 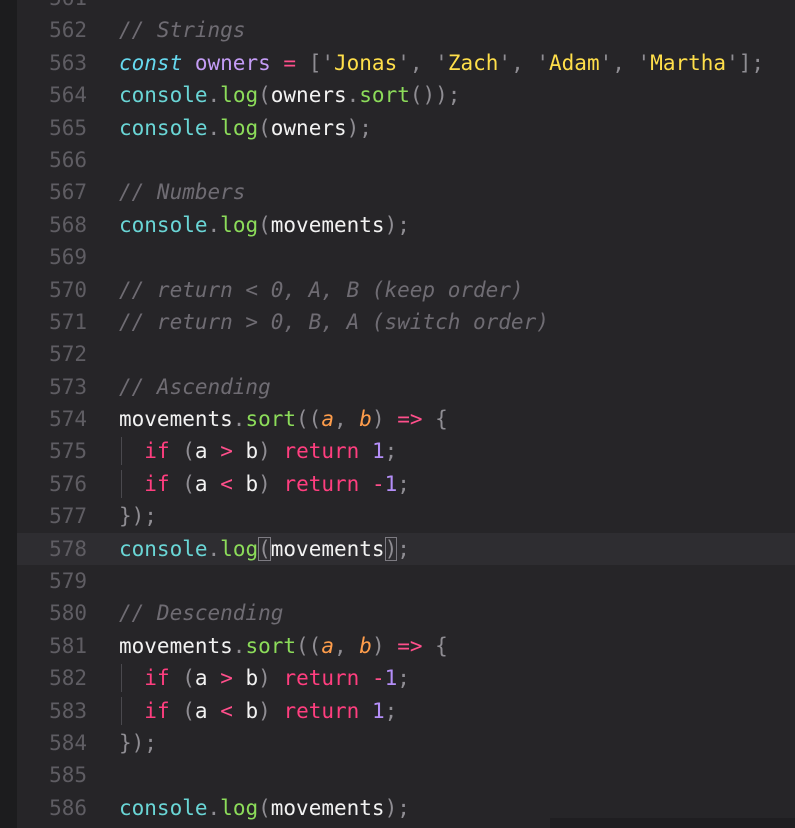 I want to click on line-number: 565, so click(x=68, y=127).